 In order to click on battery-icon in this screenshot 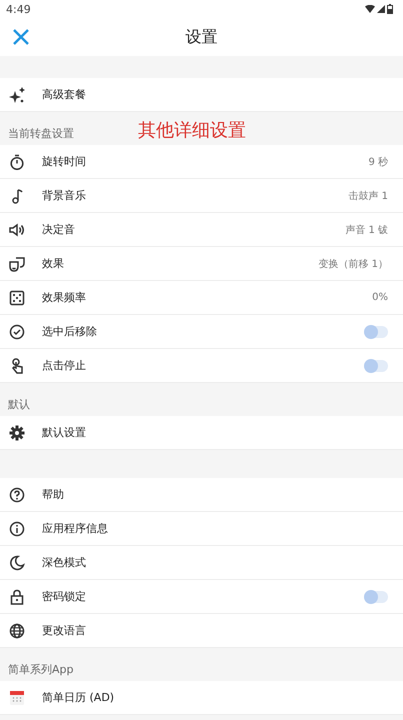, I will do `click(390, 9)`.